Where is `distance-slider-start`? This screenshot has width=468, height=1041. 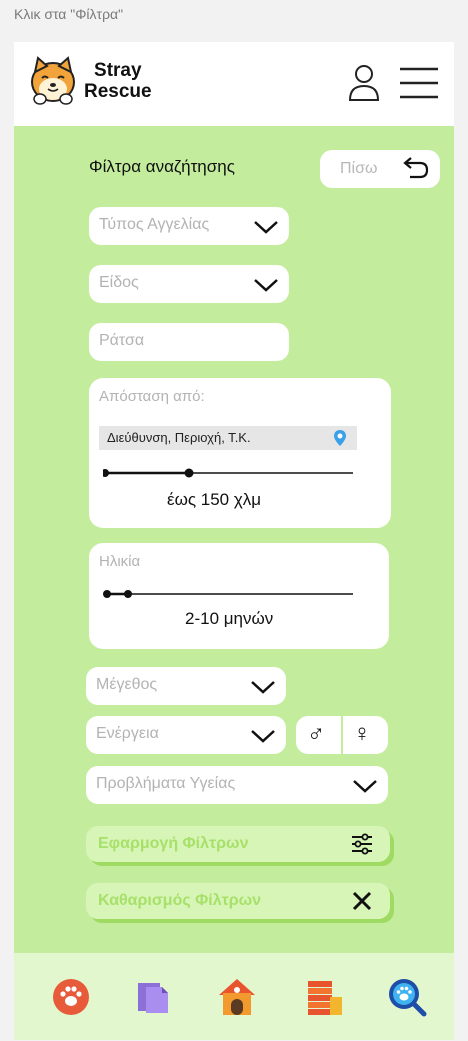 distance-slider-start is located at coordinates (106, 473).